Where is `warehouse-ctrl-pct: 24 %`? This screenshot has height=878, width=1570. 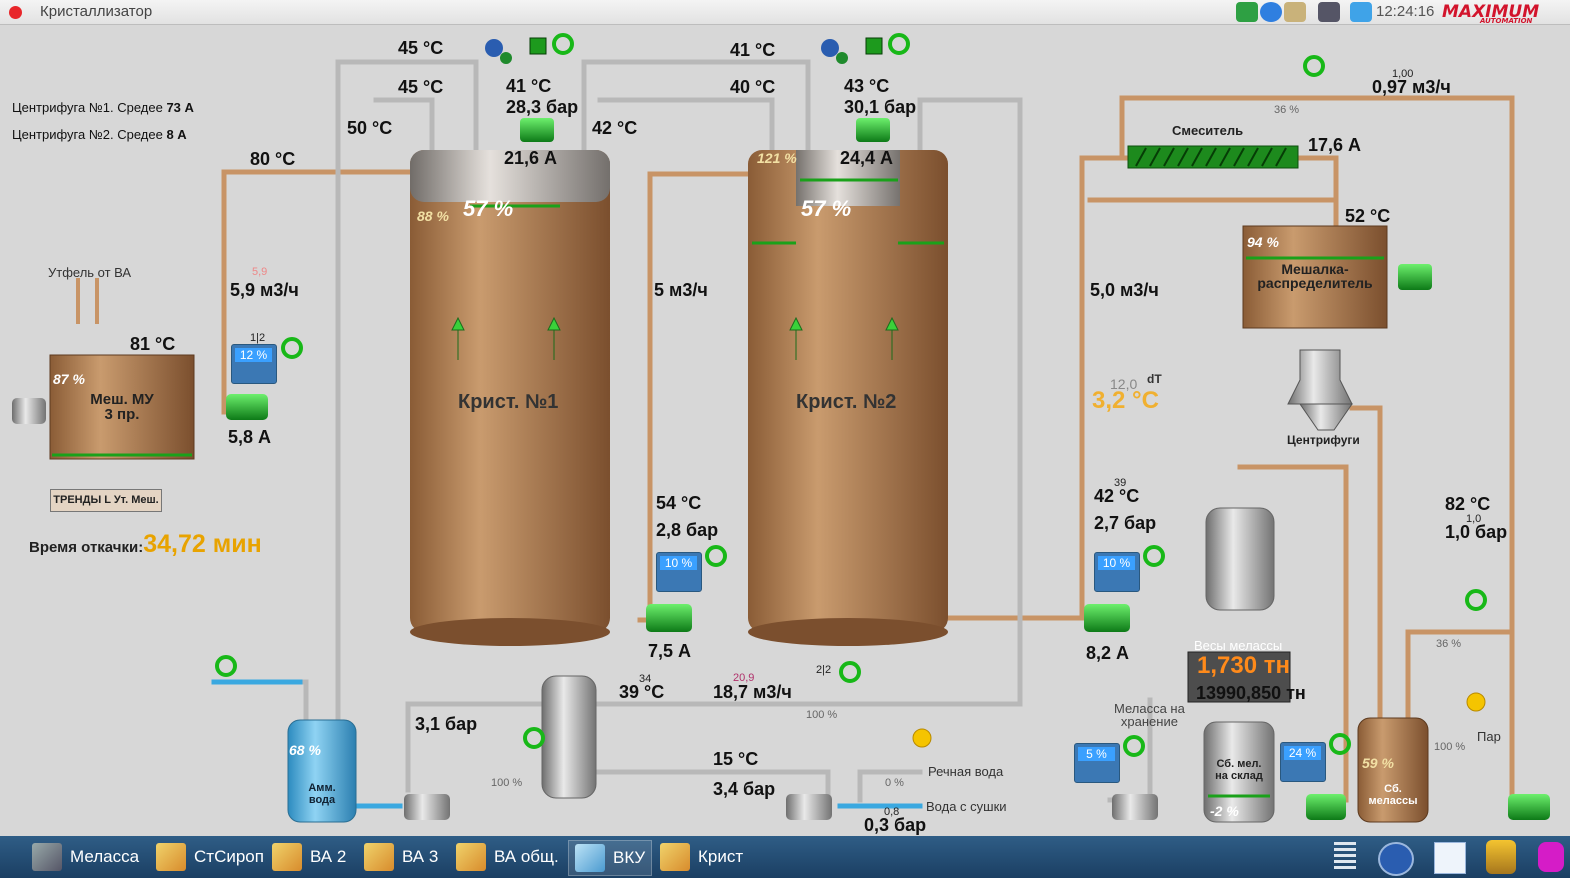
warehouse-ctrl-pct: 24 % is located at coordinates (1302, 753).